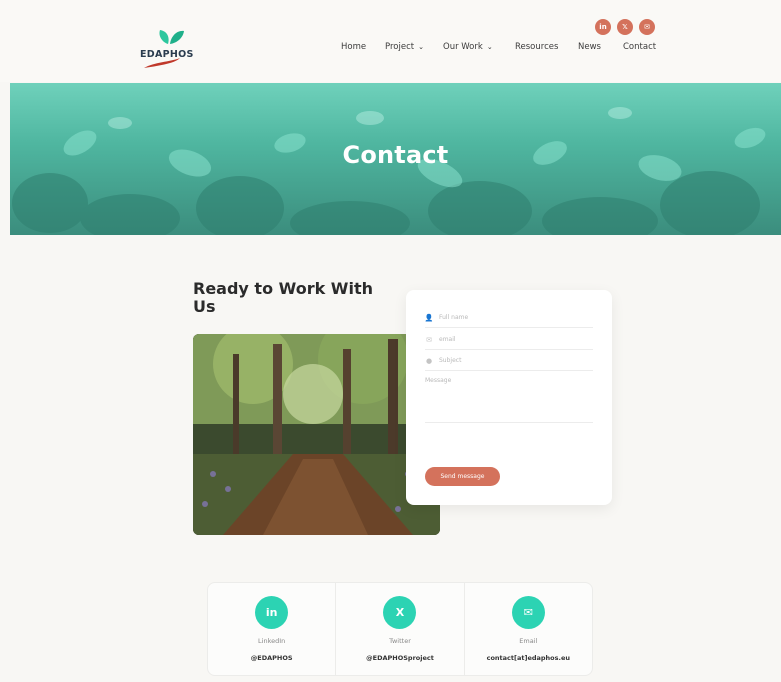  I want to click on fullname-input, so click(509, 317).